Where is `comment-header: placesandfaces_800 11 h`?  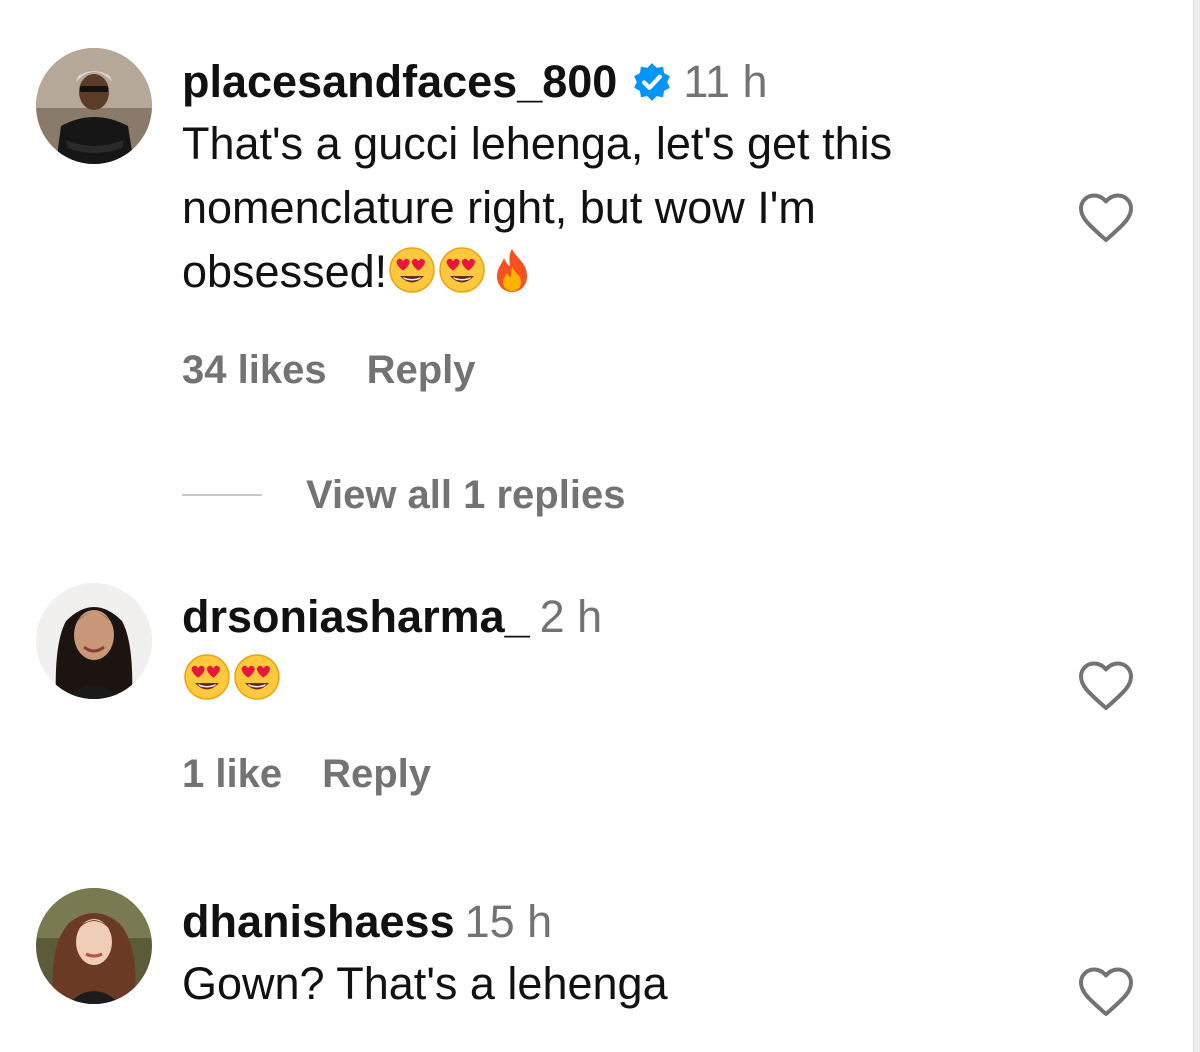 comment-header: placesandfaces_800 11 h is located at coordinates (626, 82).